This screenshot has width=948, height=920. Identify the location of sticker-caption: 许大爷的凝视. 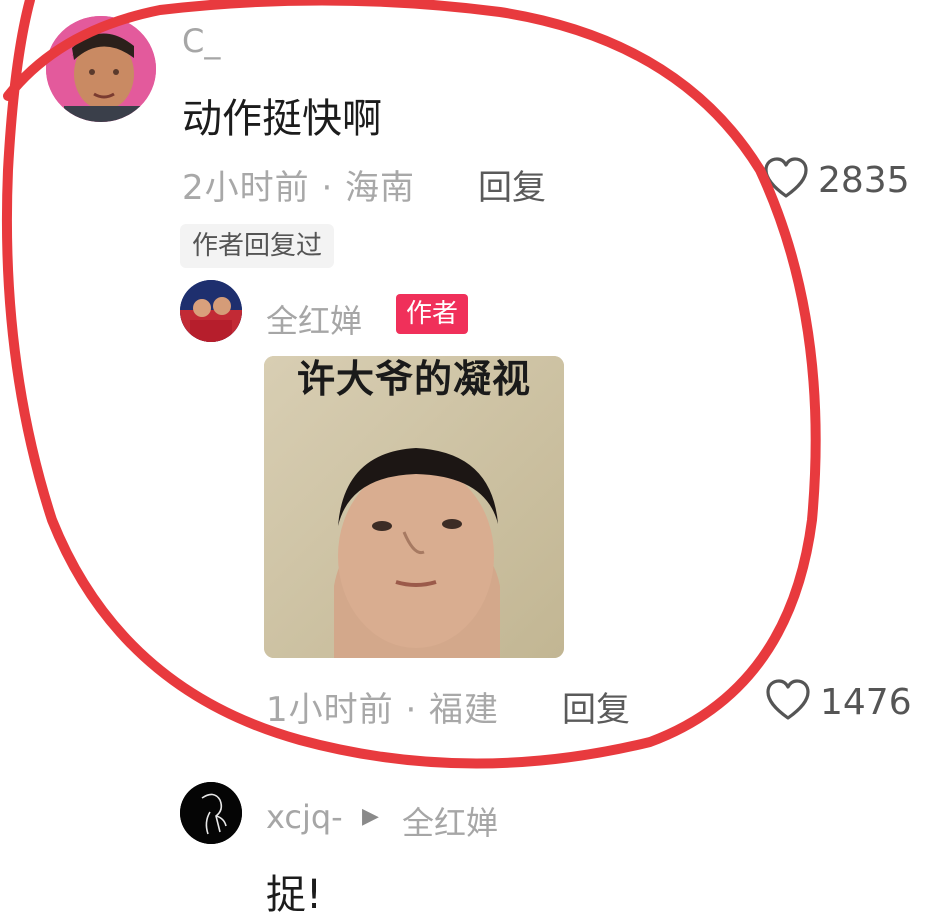
(413, 379).